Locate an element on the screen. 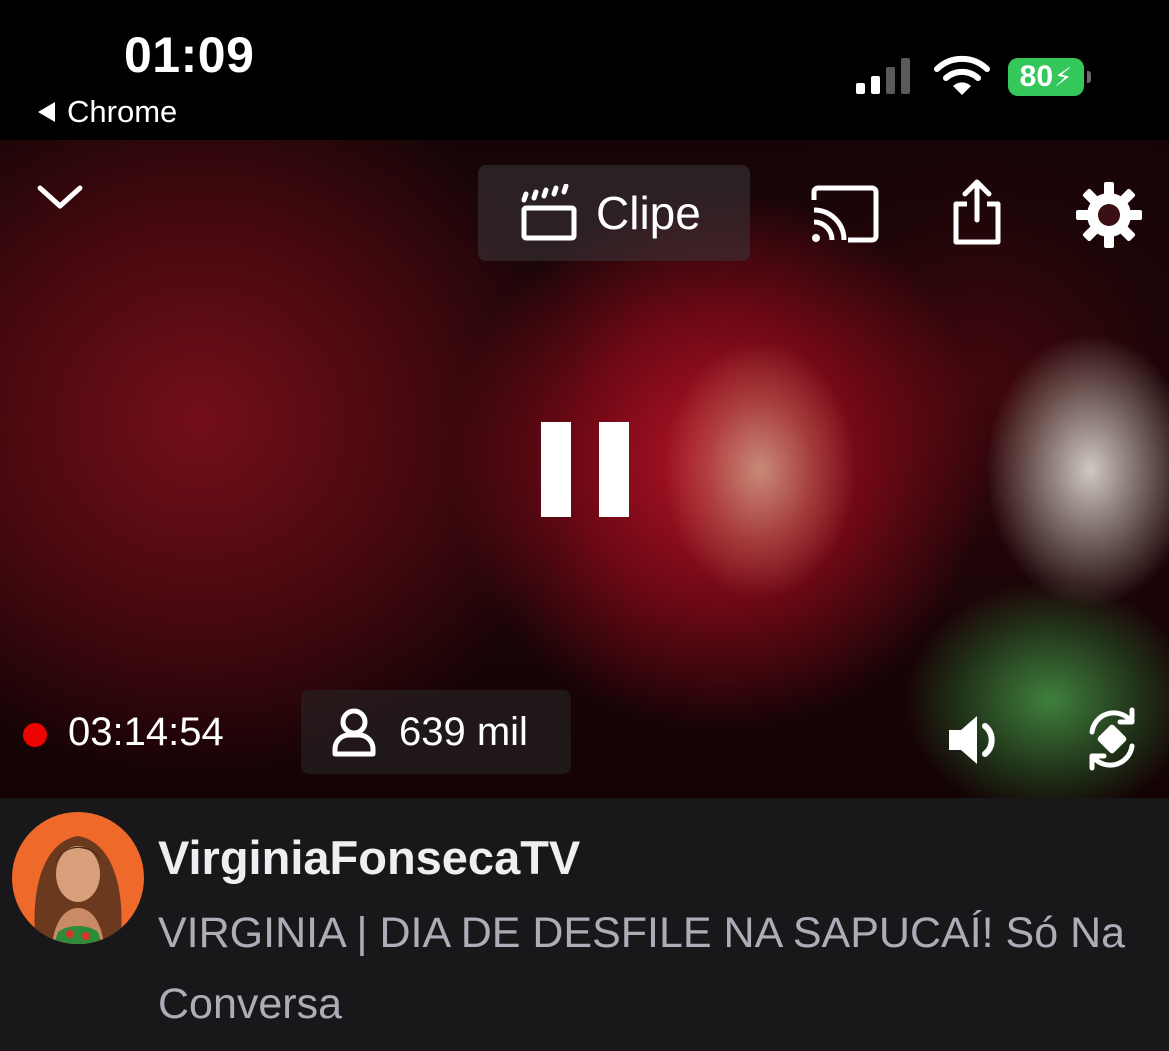 The width and height of the screenshot is (1169, 1051). battery-indicator: 80 ⚡ is located at coordinates (1049, 77).